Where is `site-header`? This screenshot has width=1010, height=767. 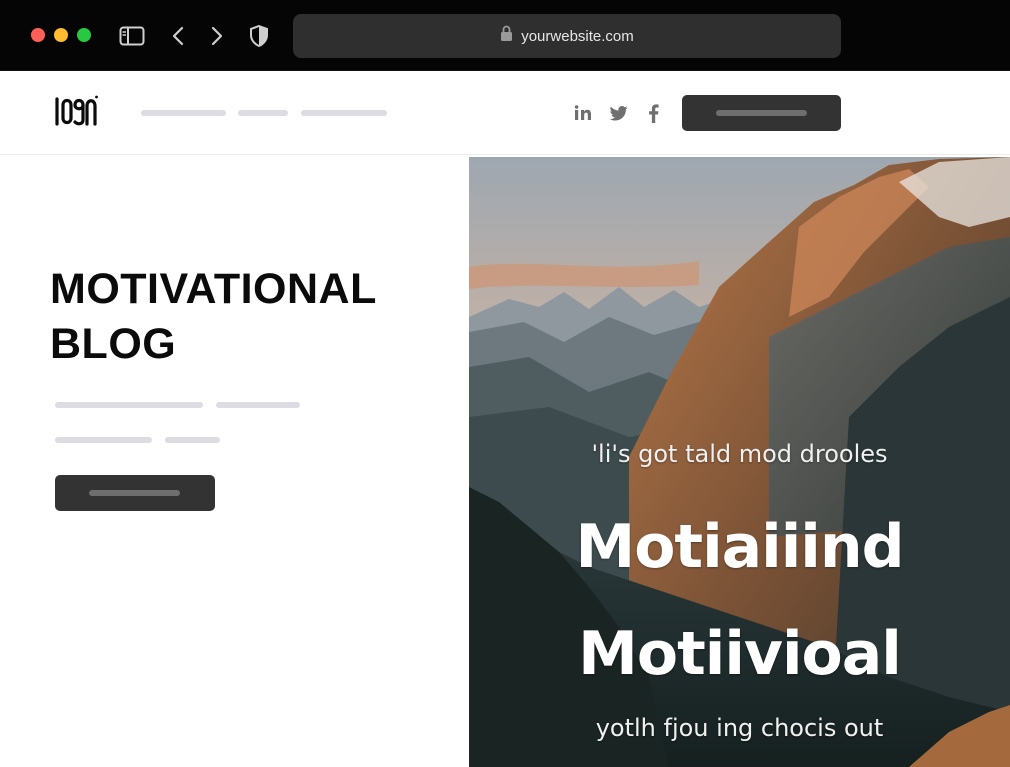 site-header is located at coordinates (505, 113).